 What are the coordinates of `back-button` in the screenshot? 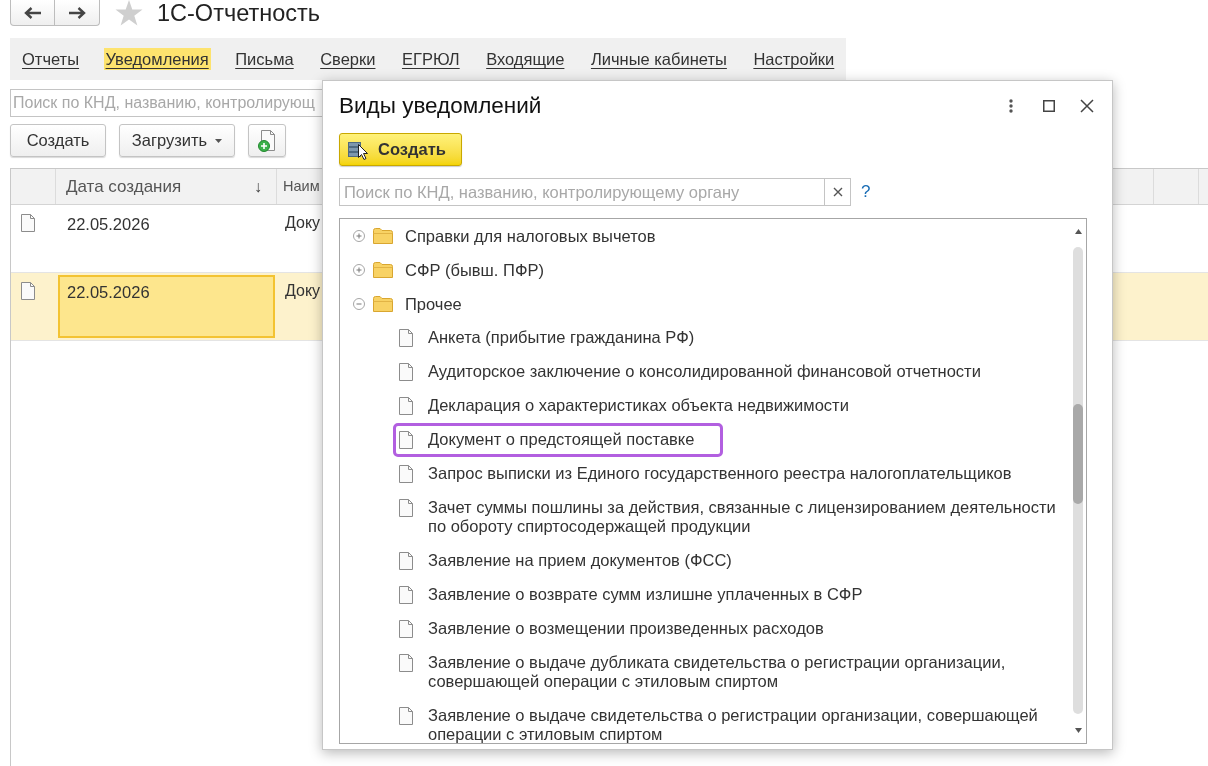 It's located at (32, 13).